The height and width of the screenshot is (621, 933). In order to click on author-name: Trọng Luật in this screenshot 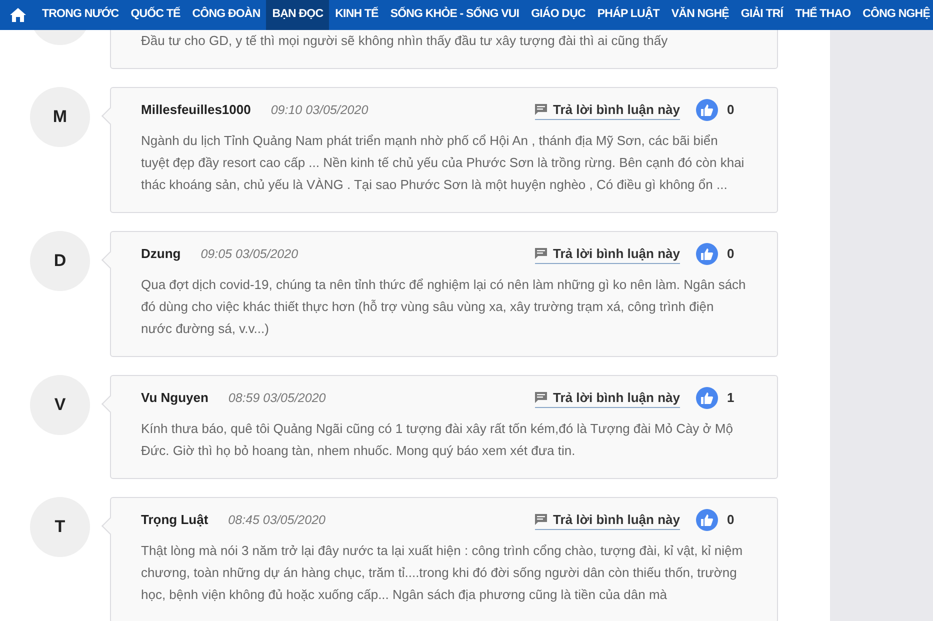, I will do `click(174, 520)`.